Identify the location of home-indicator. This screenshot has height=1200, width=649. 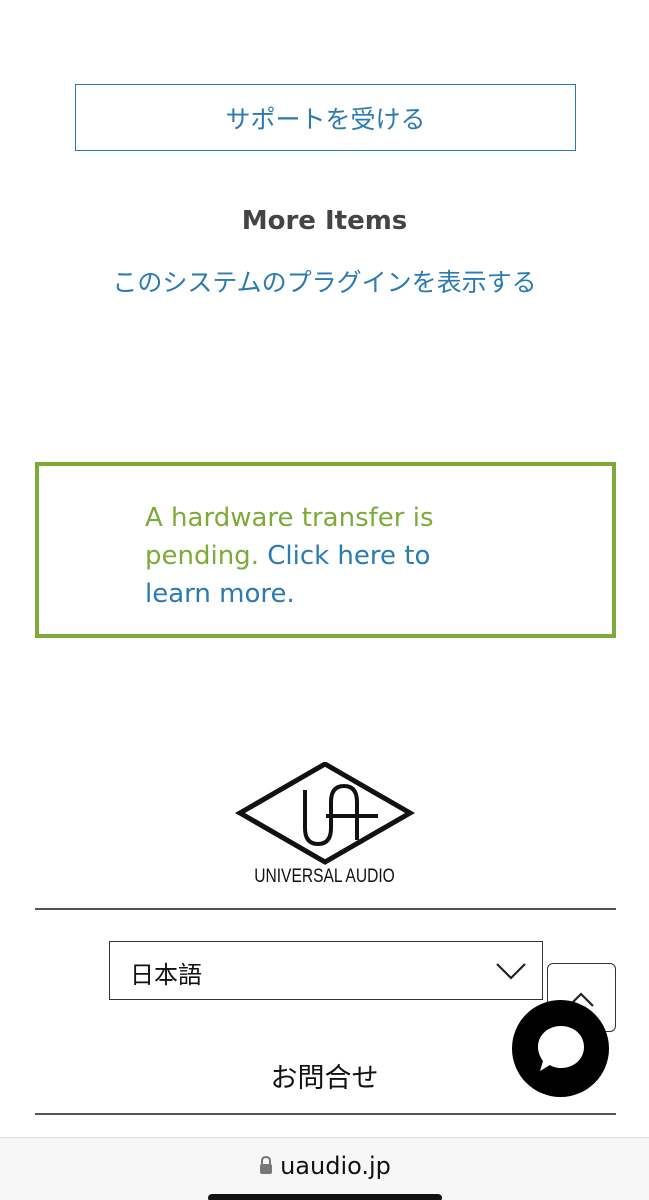
(325, 1197).